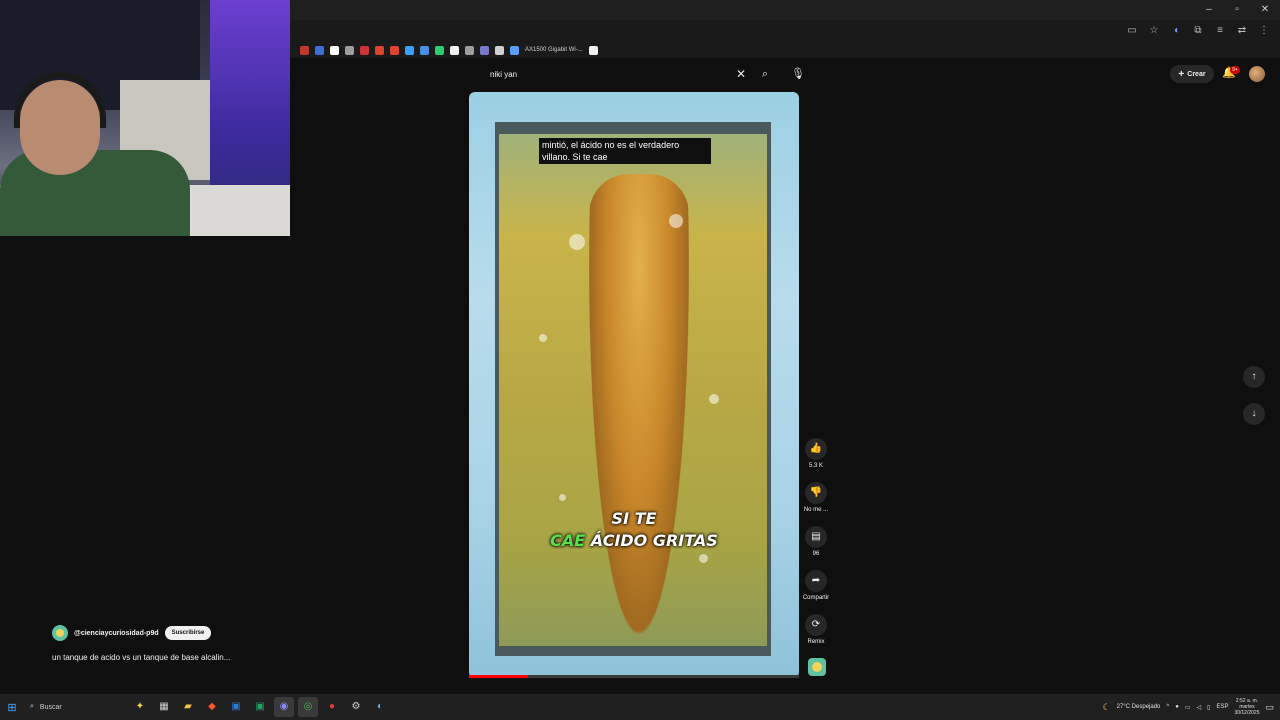  What do you see at coordinates (1257, 74) in the screenshot?
I see `account-avatar` at bounding box center [1257, 74].